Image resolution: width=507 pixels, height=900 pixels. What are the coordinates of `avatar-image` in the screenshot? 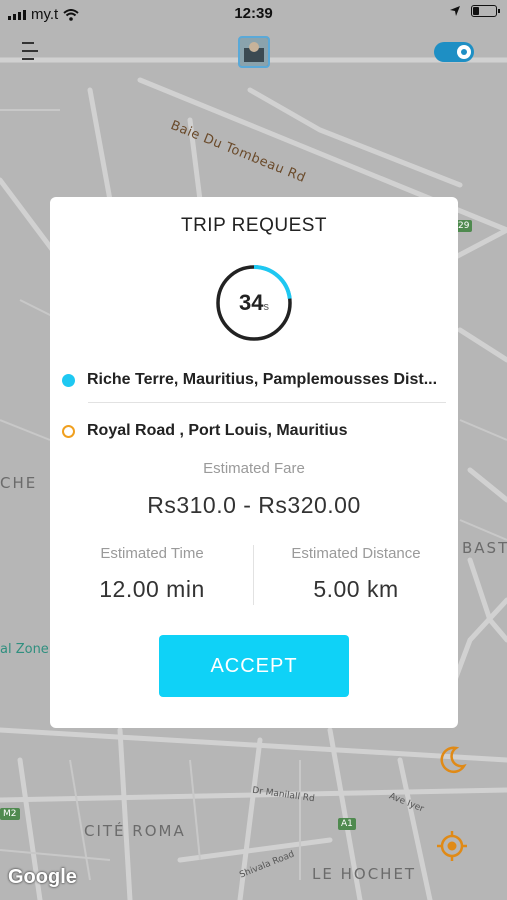 It's located at (254, 52).